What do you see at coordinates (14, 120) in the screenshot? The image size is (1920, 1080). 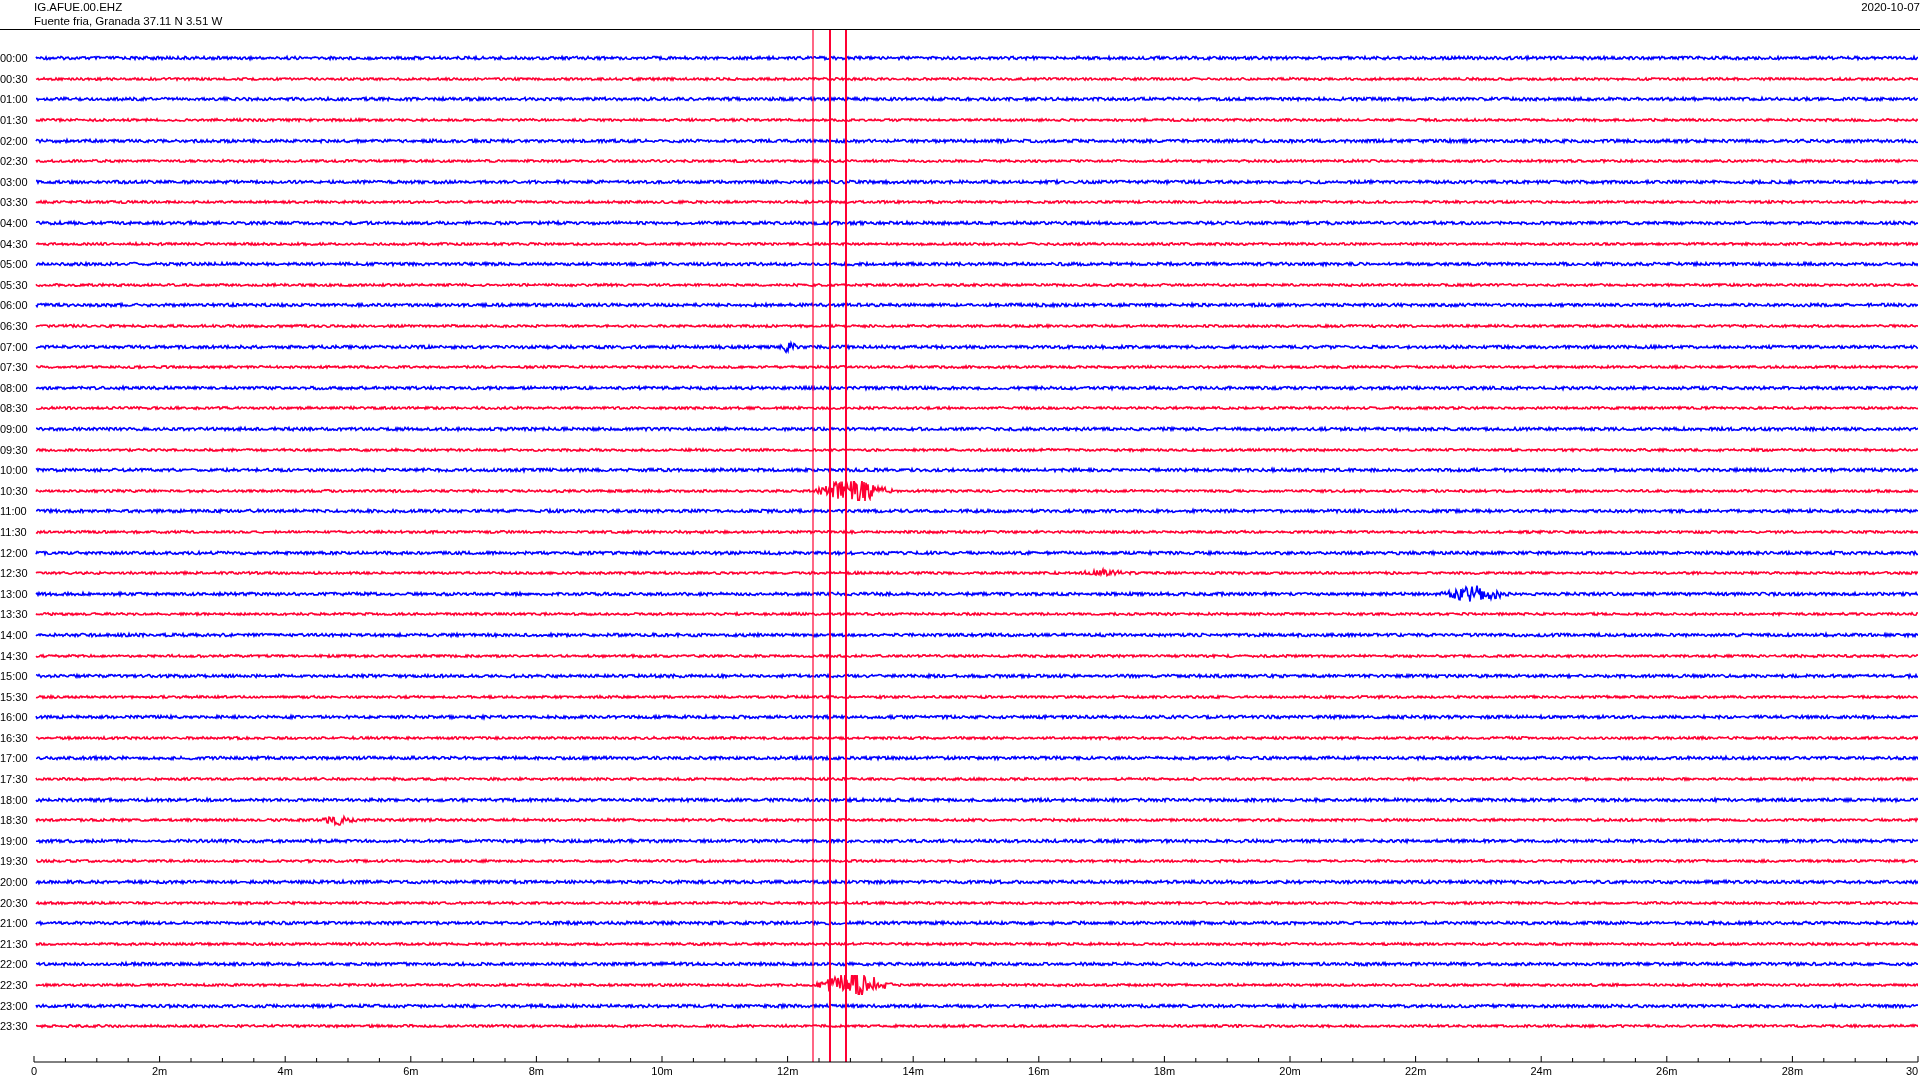 I see `time-label: 01:30` at bounding box center [14, 120].